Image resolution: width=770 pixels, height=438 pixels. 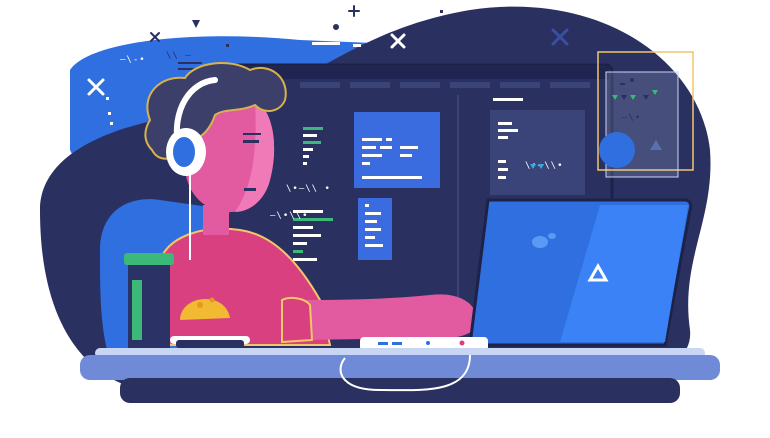 What do you see at coordinates (632, 80) in the screenshot?
I see `dot-icon` at bounding box center [632, 80].